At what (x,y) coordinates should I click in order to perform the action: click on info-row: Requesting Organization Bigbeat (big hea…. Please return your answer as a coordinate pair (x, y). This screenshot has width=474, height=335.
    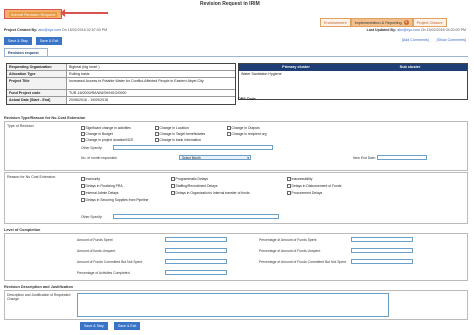
    Looking at the image, I should click on (121, 67).